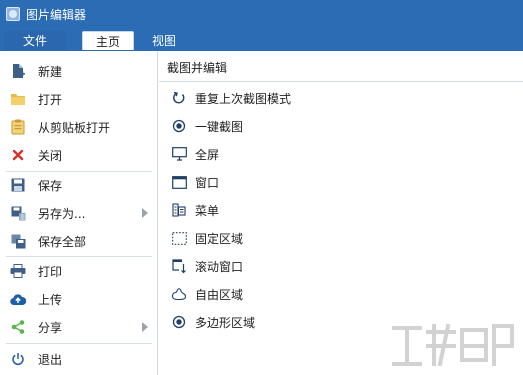 The width and height of the screenshot is (523, 375). Describe the element at coordinates (179, 182) in the screenshot. I see `window-icon` at that location.